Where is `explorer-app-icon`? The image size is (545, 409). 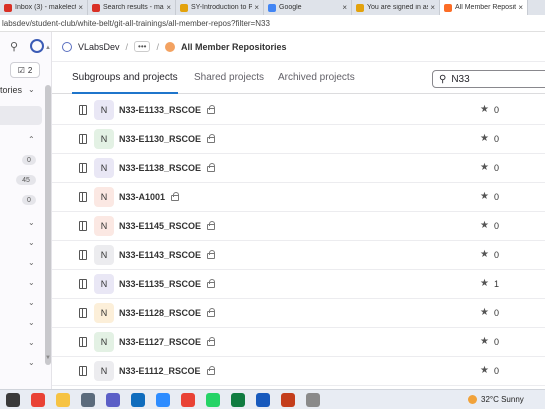 explorer-app-icon is located at coordinates (63, 400).